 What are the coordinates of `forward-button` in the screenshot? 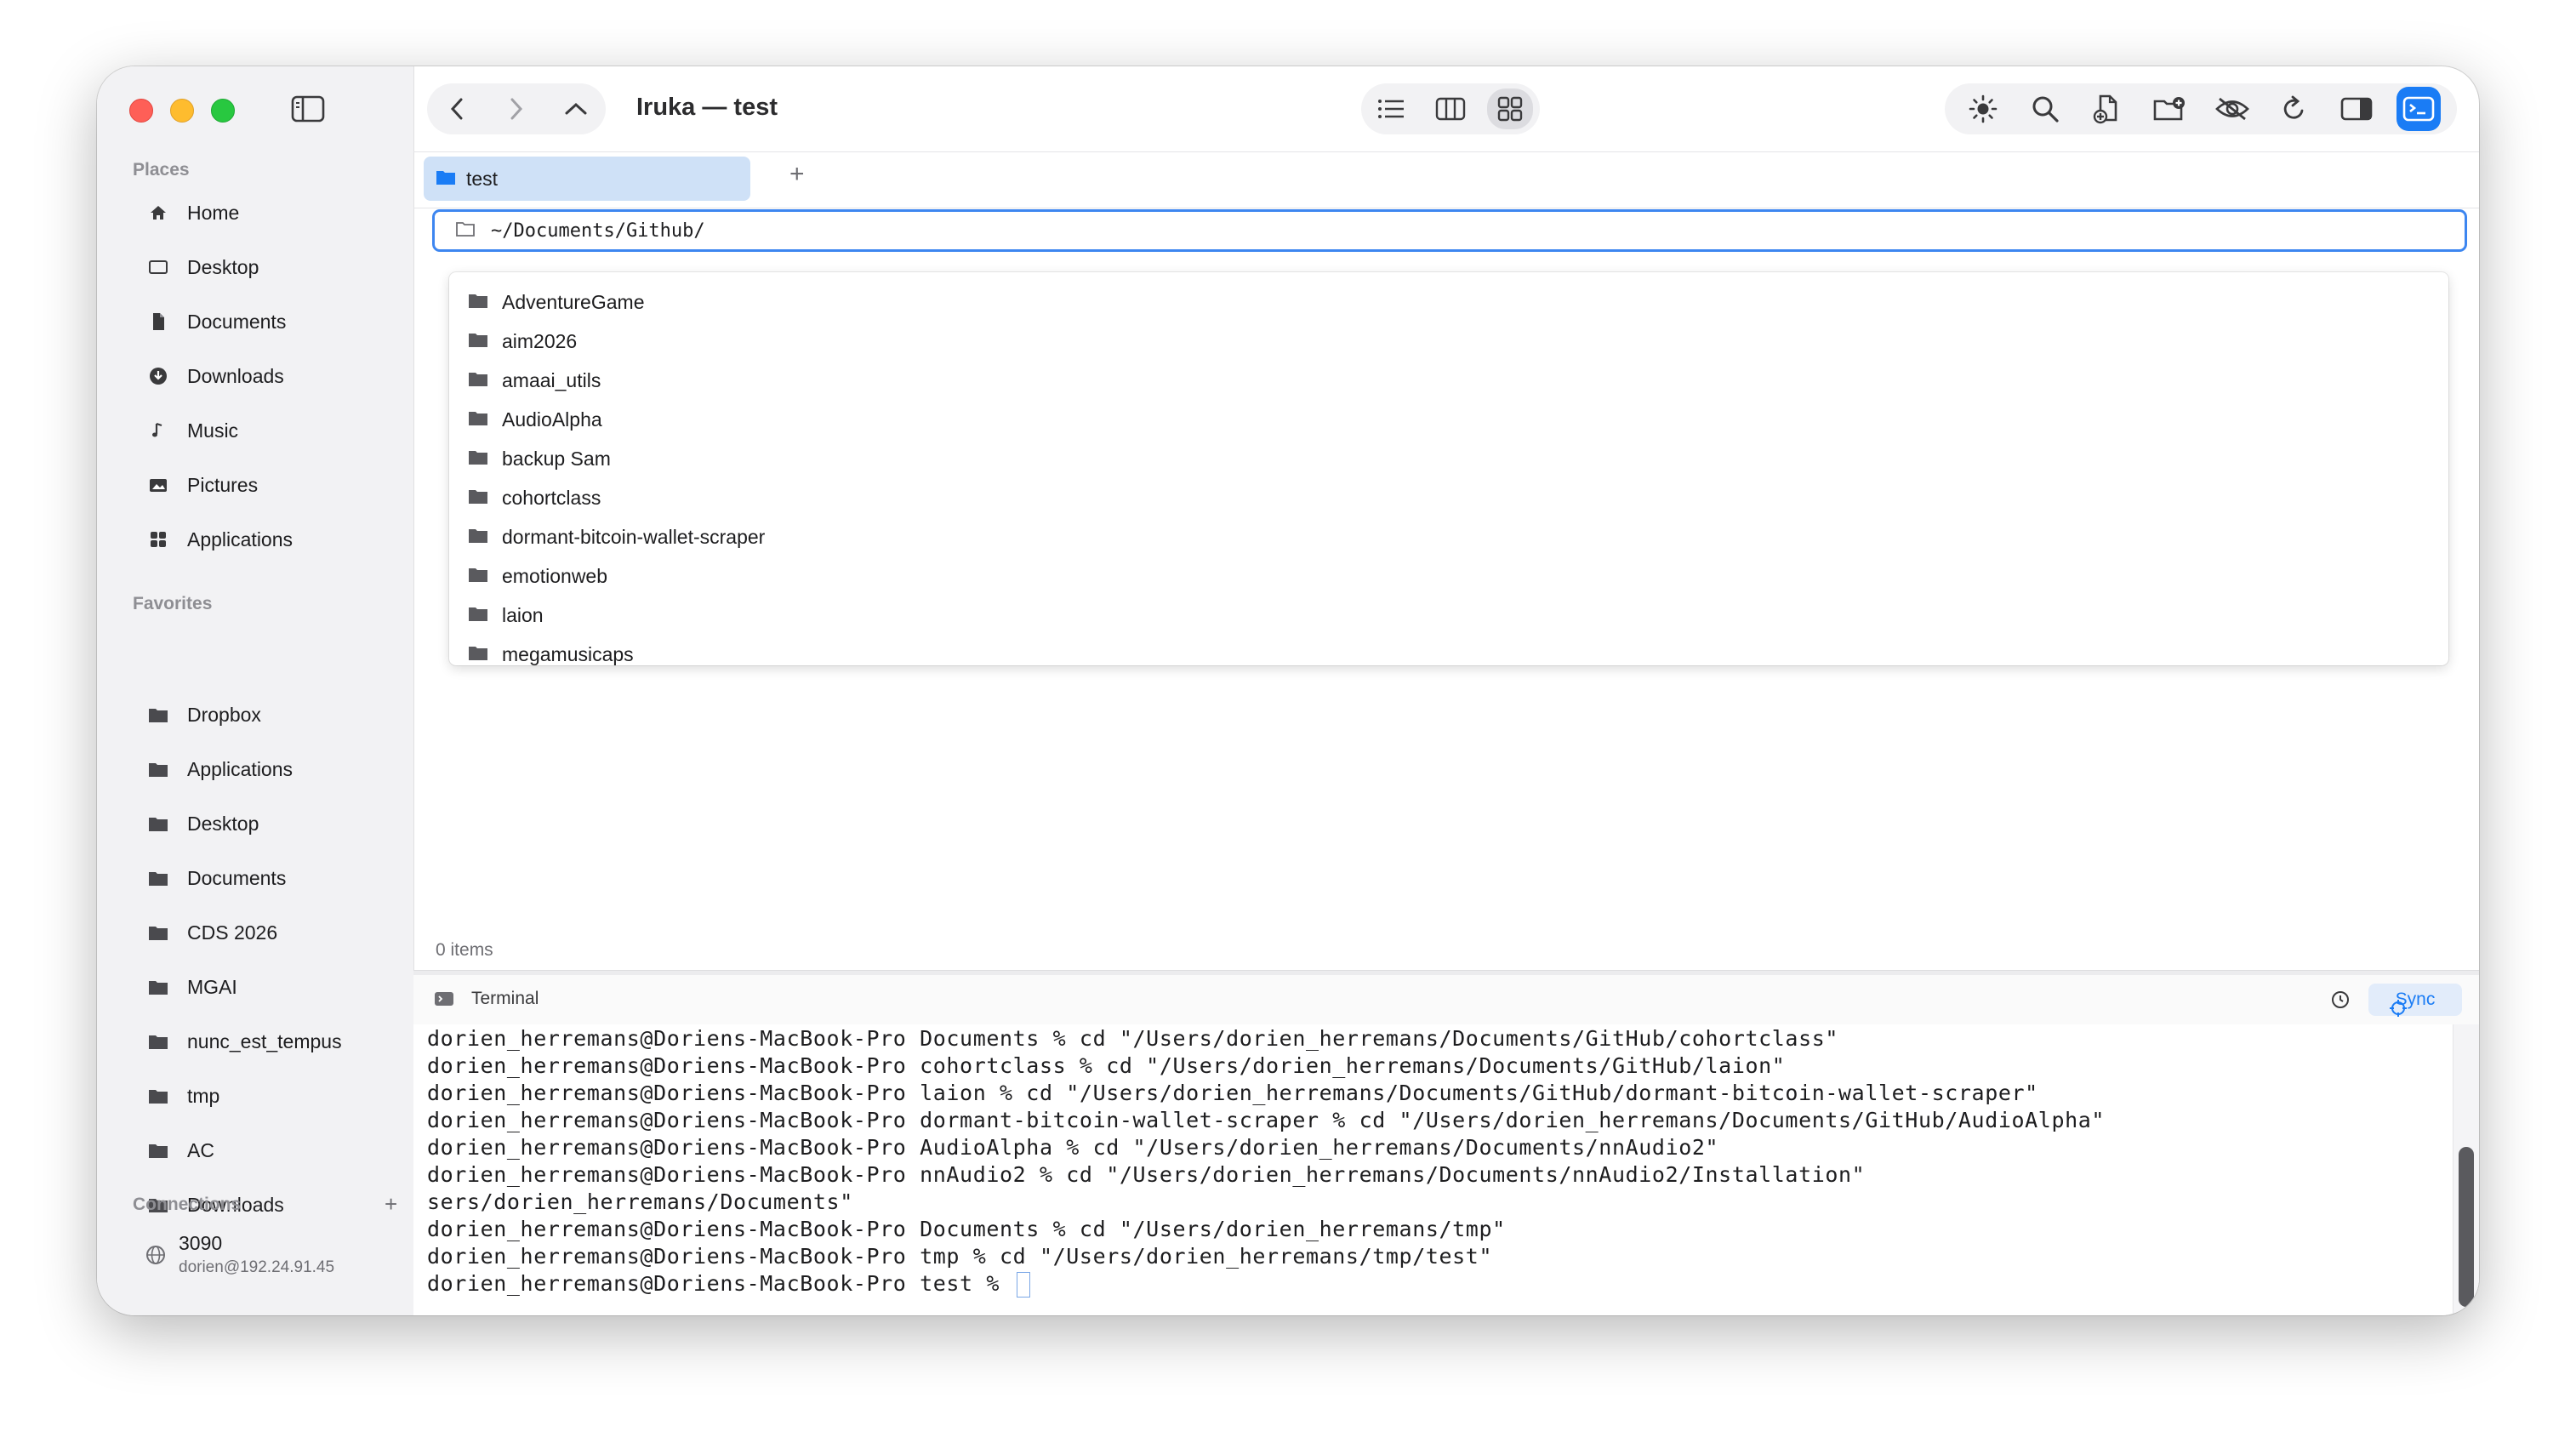 It's located at (516, 109).